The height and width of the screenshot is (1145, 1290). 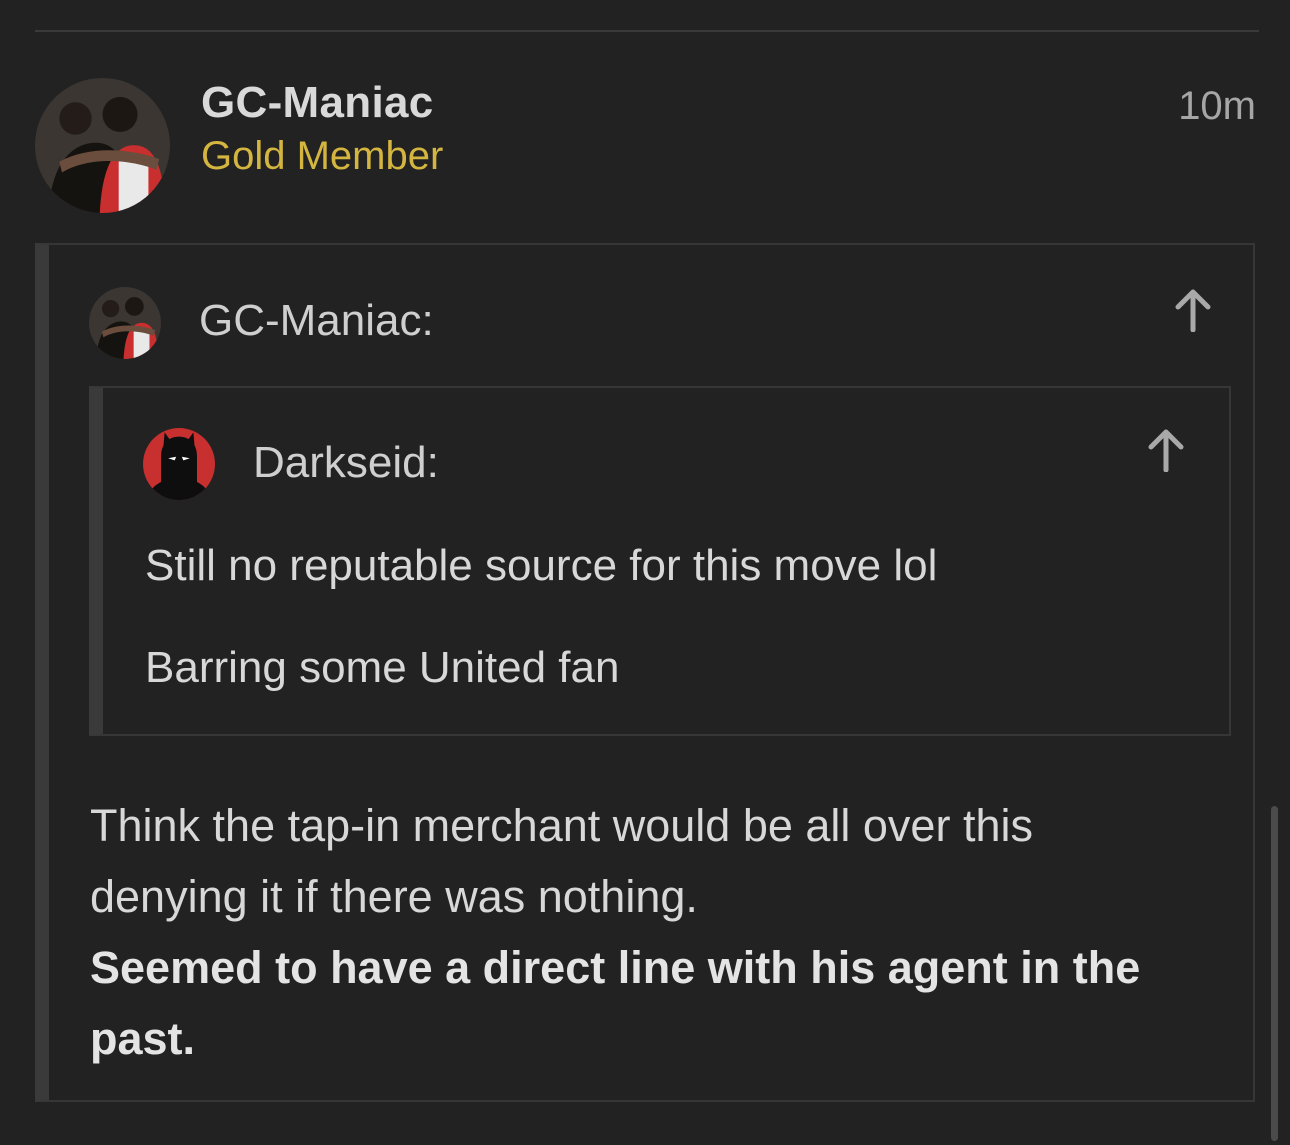 I want to click on quote-author-avatar, so click(x=125, y=323).